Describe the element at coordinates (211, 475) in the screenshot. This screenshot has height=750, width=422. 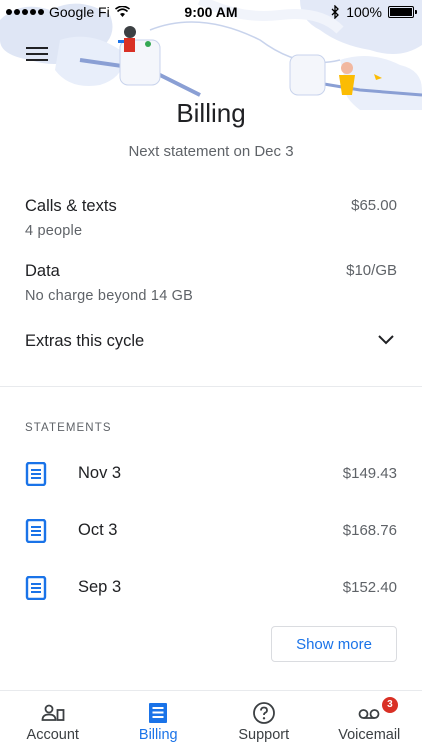
I see `statement-row: Nov 3 $149.43` at that location.